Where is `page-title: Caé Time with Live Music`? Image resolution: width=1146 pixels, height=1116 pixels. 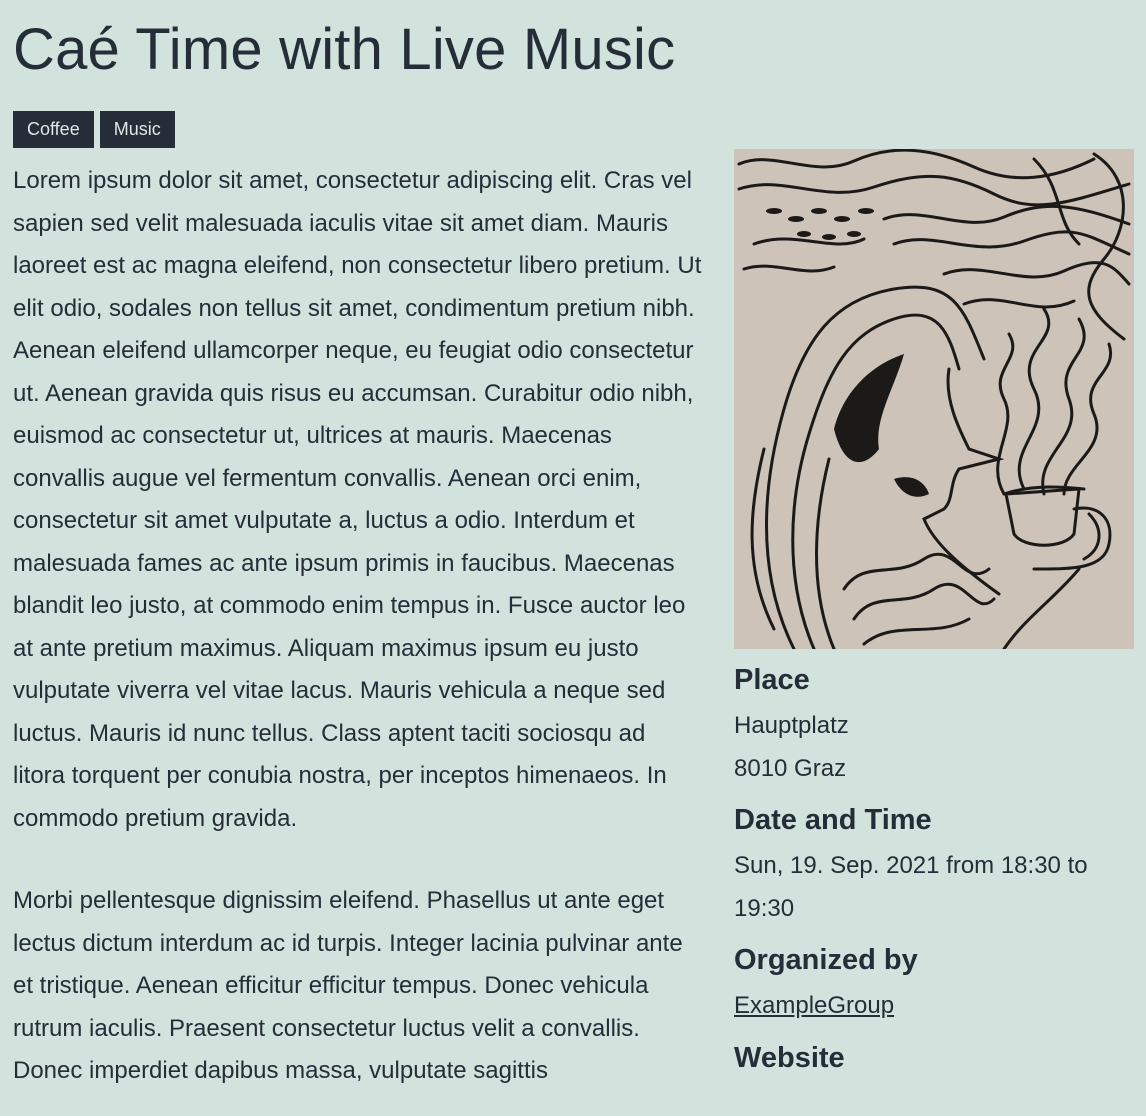
page-title: Caé Time with Live Music is located at coordinates (344, 49).